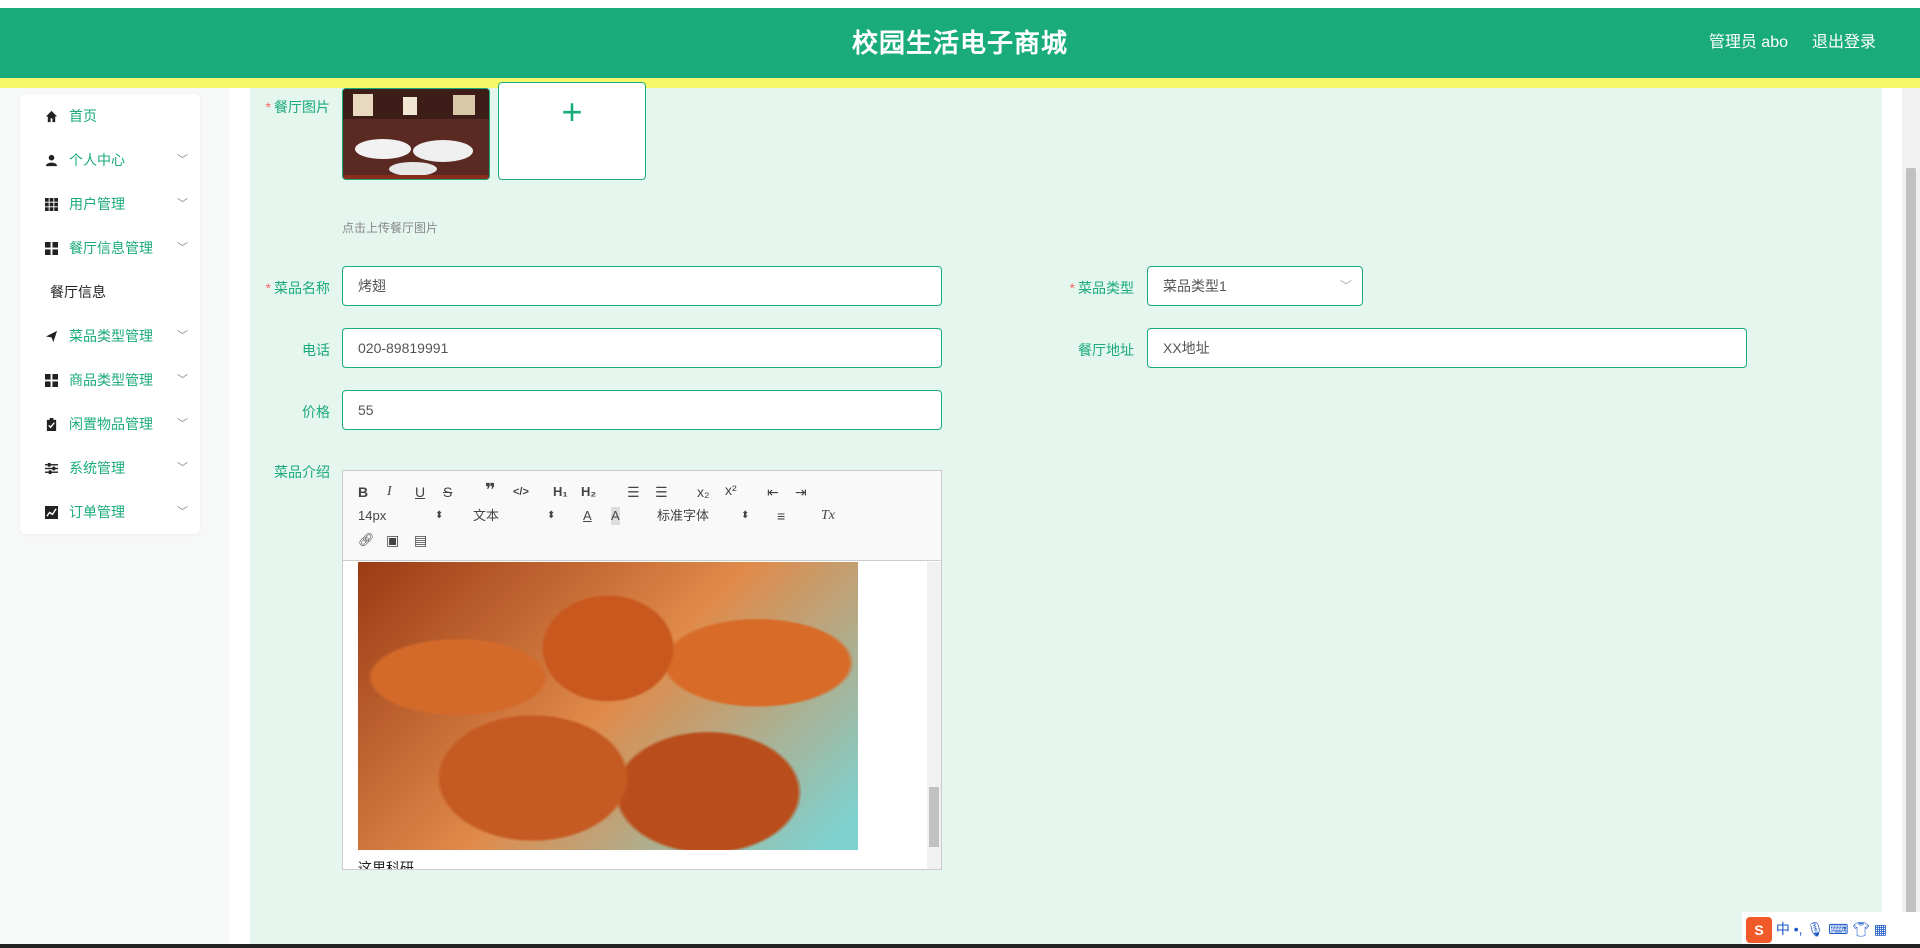  What do you see at coordinates (51, 336) in the screenshot?
I see `send-icon` at bounding box center [51, 336].